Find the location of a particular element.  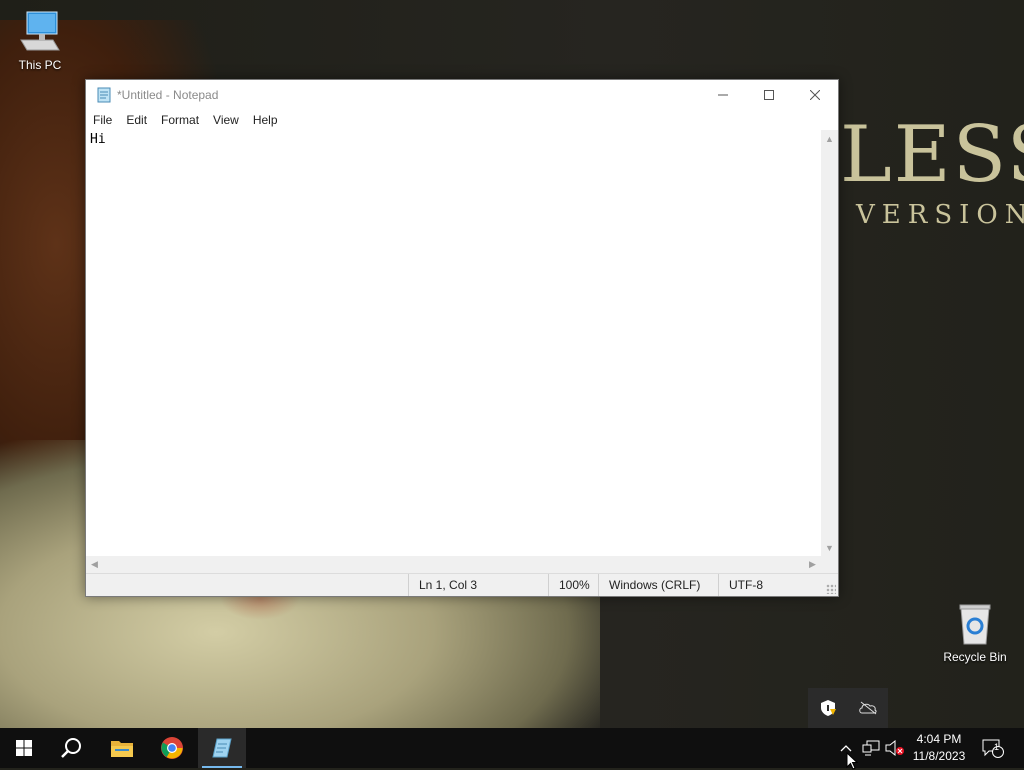

close-icon is located at coordinates (815, 95).